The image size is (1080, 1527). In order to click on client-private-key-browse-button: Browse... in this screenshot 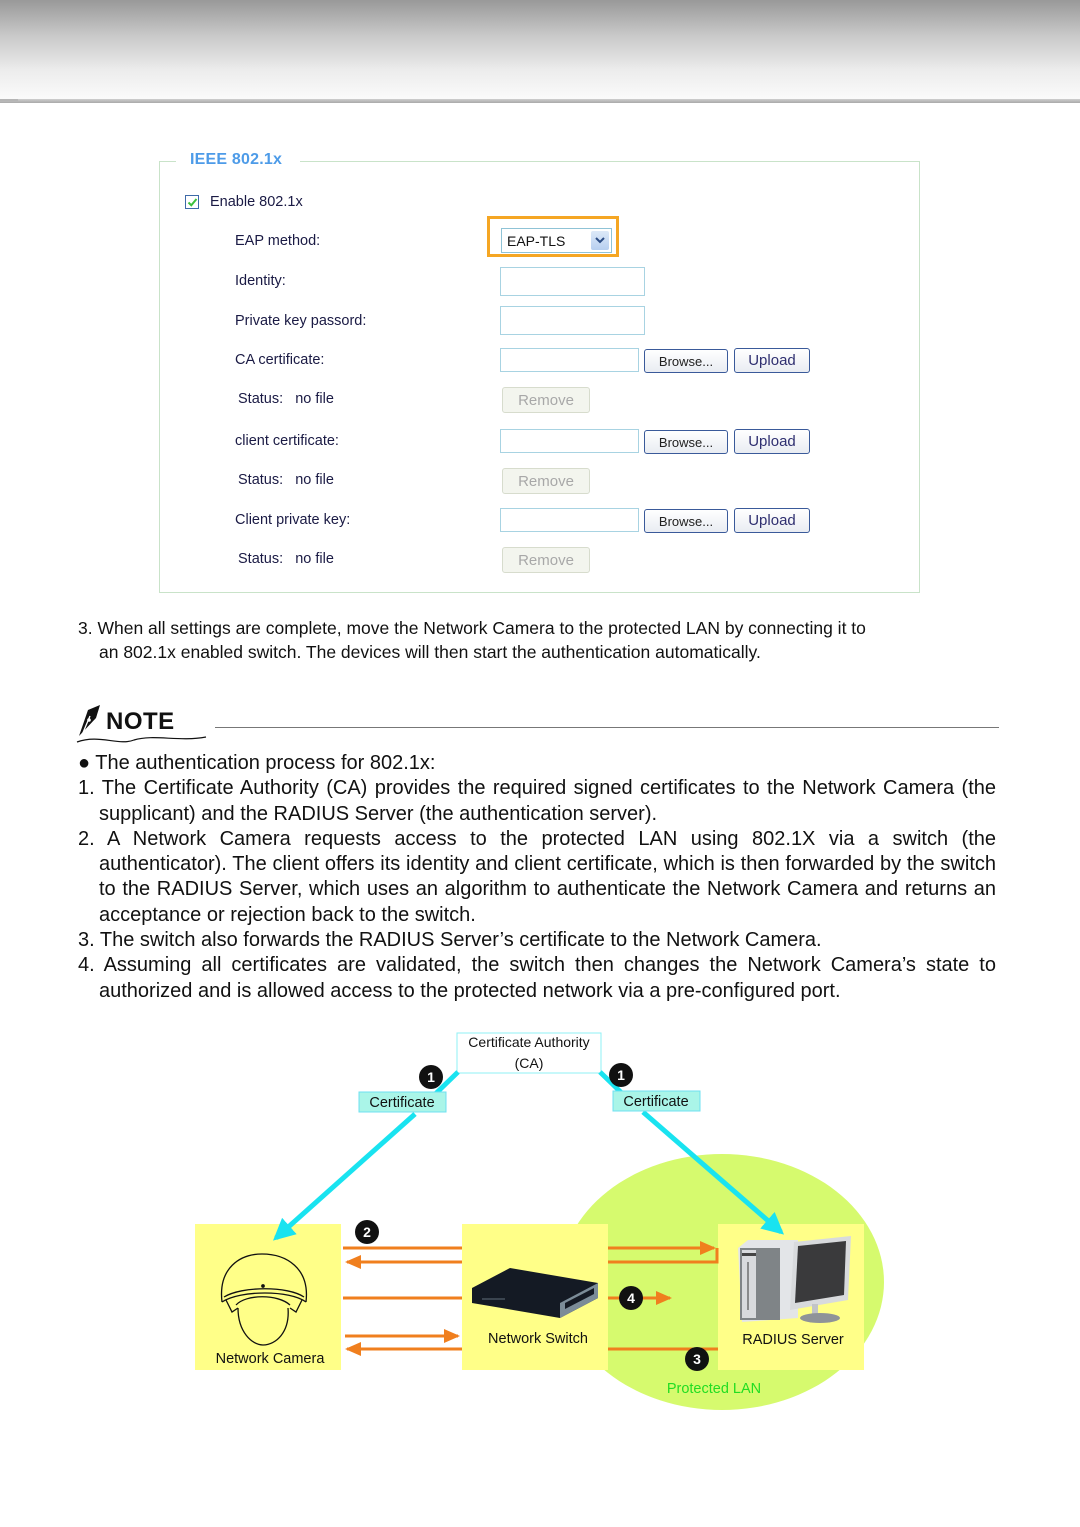, I will do `click(686, 521)`.